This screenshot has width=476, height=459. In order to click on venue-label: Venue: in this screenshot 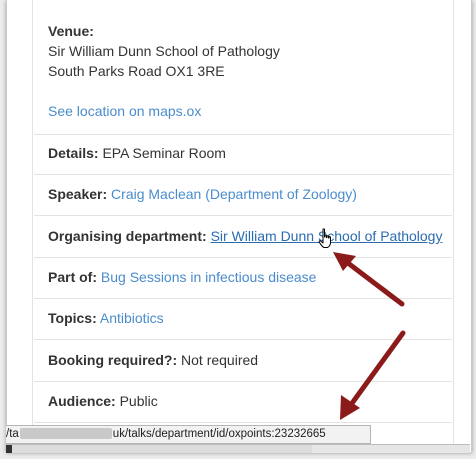, I will do `click(71, 31)`.